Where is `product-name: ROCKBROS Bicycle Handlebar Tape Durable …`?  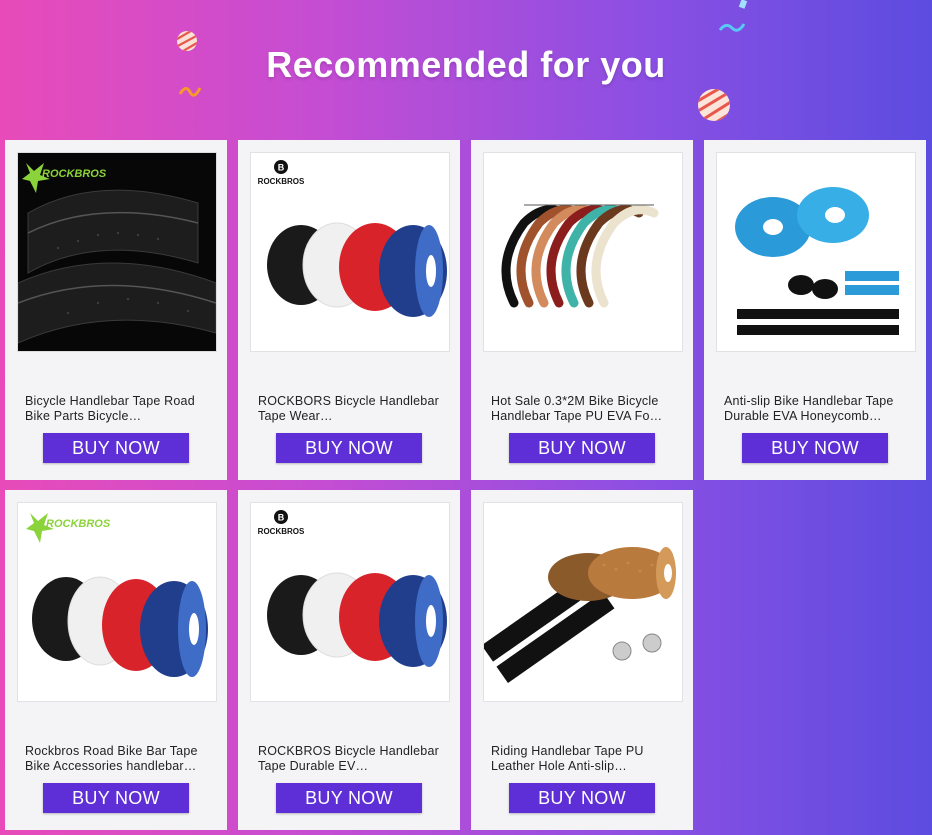 product-name: ROCKBROS Bicycle Handlebar Tape Durable … is located at coordinates (350, 759).